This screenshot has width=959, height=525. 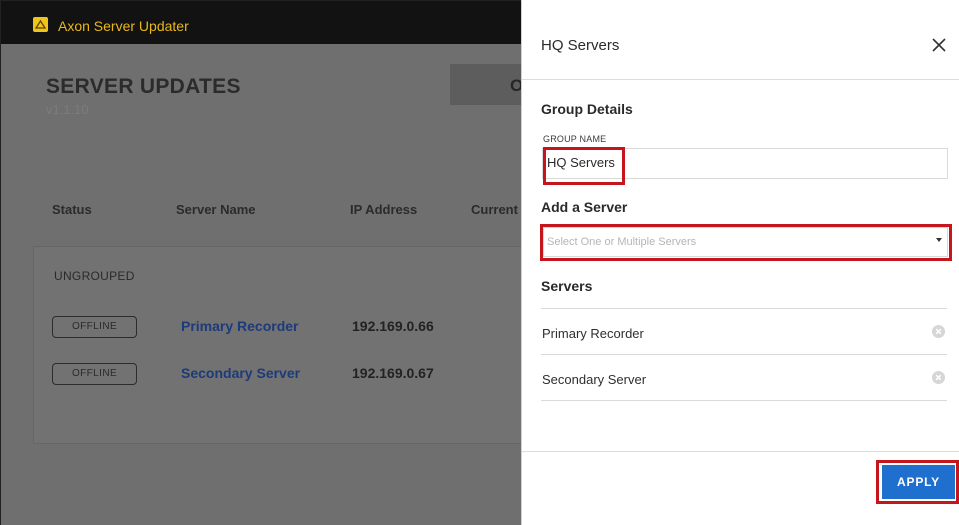 What do you see at coordinates (393, 326) in the screenshot?
I see `server-ip: 192.169.0.66` at bounding box center [393, 326].